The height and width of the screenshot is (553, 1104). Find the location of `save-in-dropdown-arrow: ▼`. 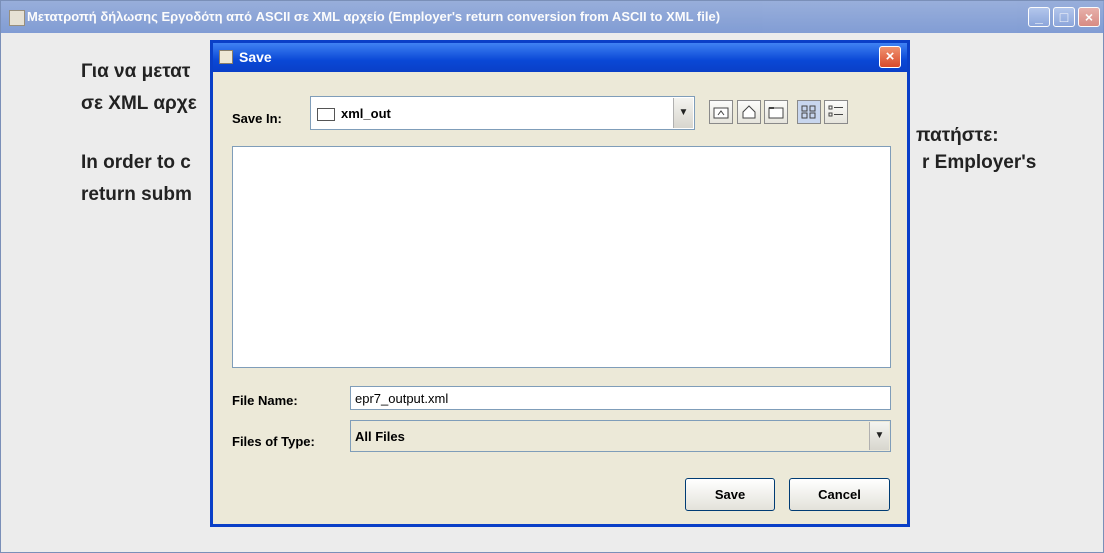

save-in-dropdown-arrow: ▼ is located at coordinates (683, 113).